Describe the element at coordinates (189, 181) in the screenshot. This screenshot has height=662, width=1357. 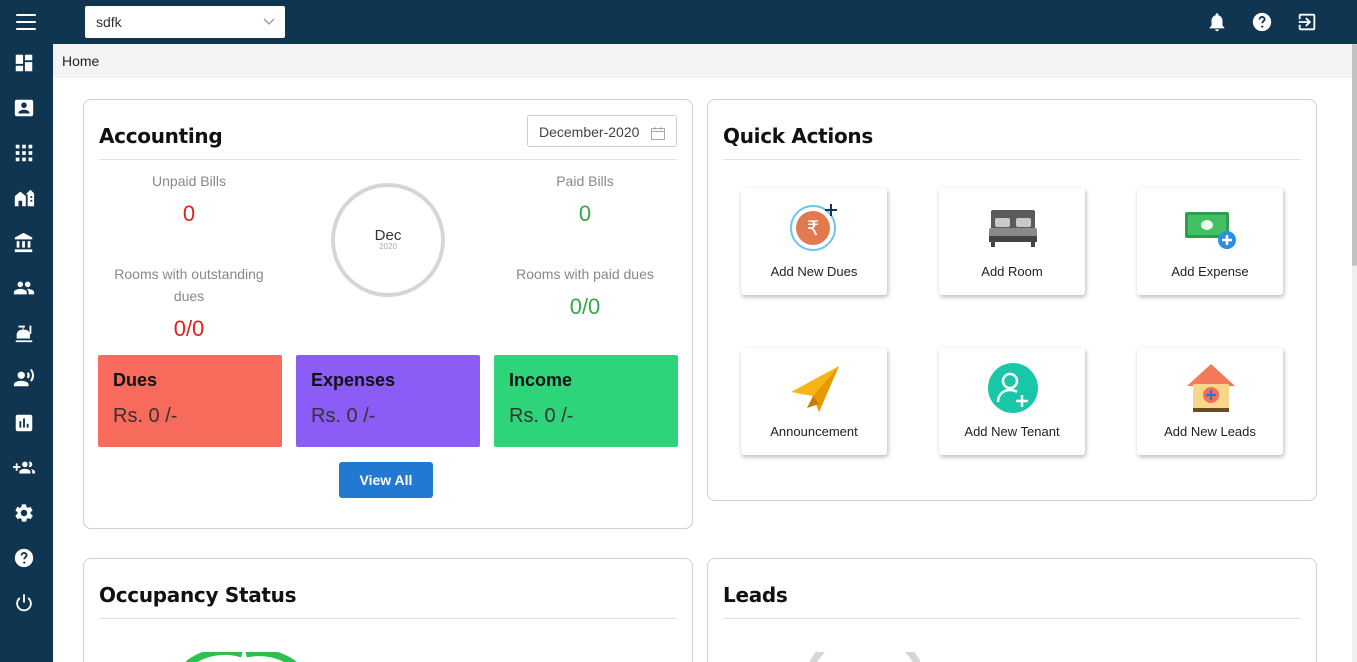
I see `unpaid-bills-label: Unpaid Bills` at that location.